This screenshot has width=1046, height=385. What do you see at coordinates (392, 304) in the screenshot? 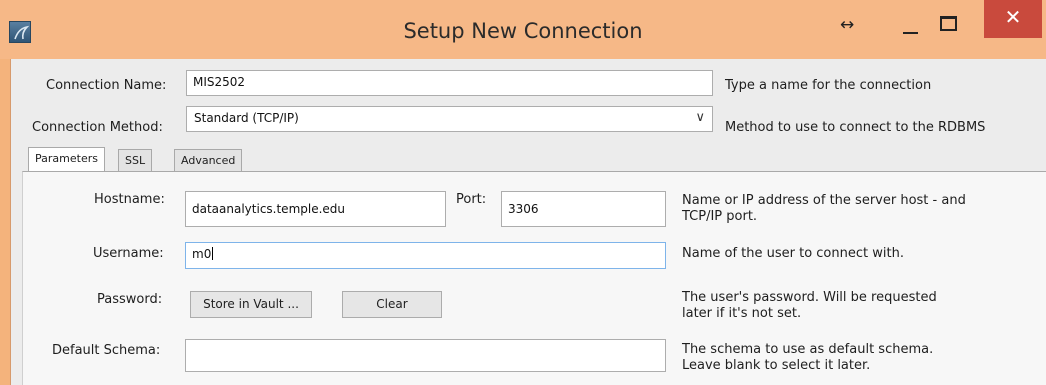
I see `clear-password-button: Clear` at bounding box center [392, 304].